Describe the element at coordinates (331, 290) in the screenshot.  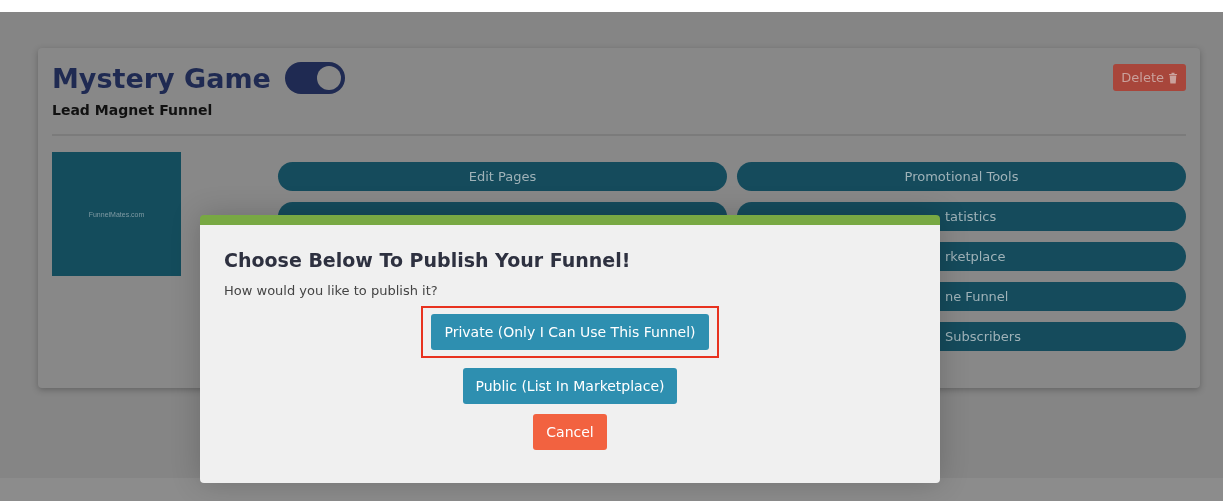
I see `dialog-prompt: How would you like to publish it?` at that location.